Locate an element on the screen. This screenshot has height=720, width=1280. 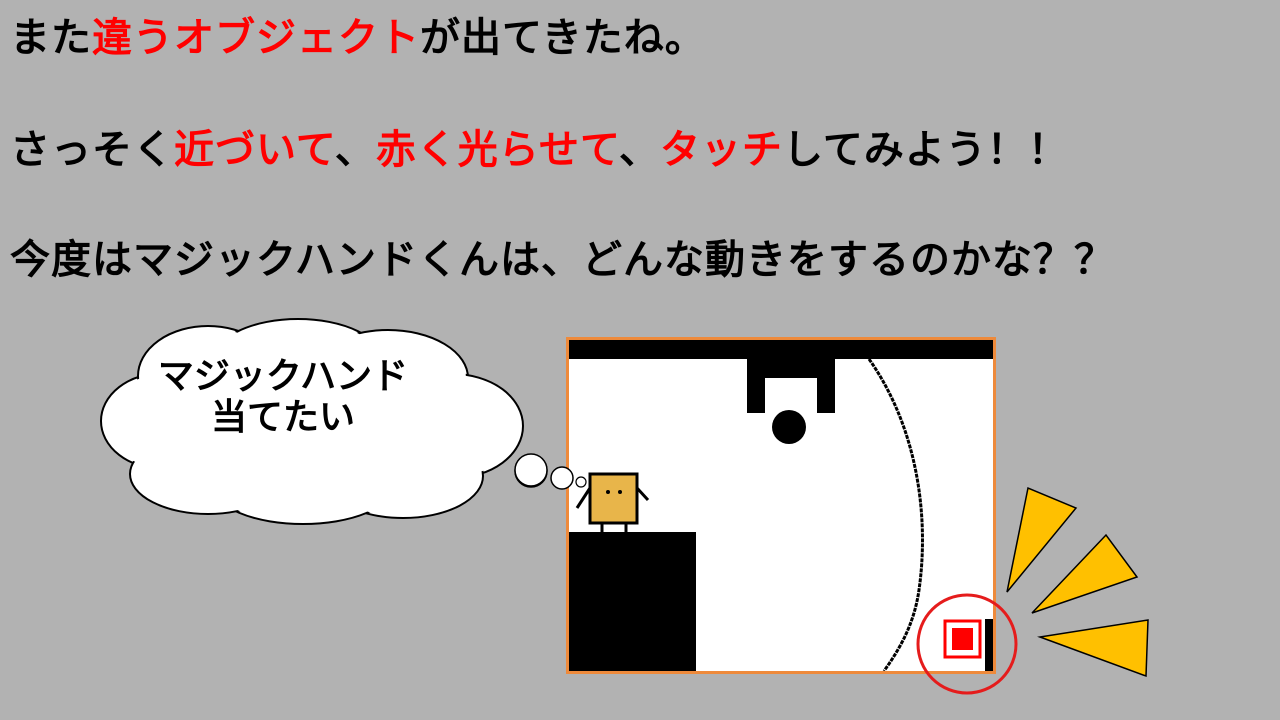
thought-bubble: マジックハンド 当てたい is located at coordinates (318, 421).